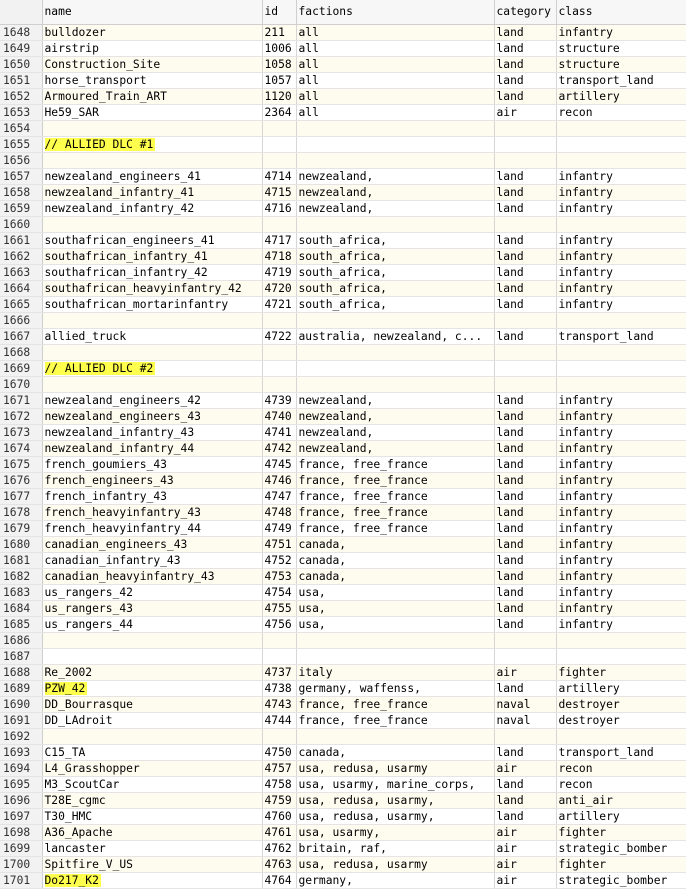 This screenshot has height=889, width=686. Describe the element at coordinates (152, 864) in the screenshot. I see `cell-name: Spitfire_V_US` at that location.